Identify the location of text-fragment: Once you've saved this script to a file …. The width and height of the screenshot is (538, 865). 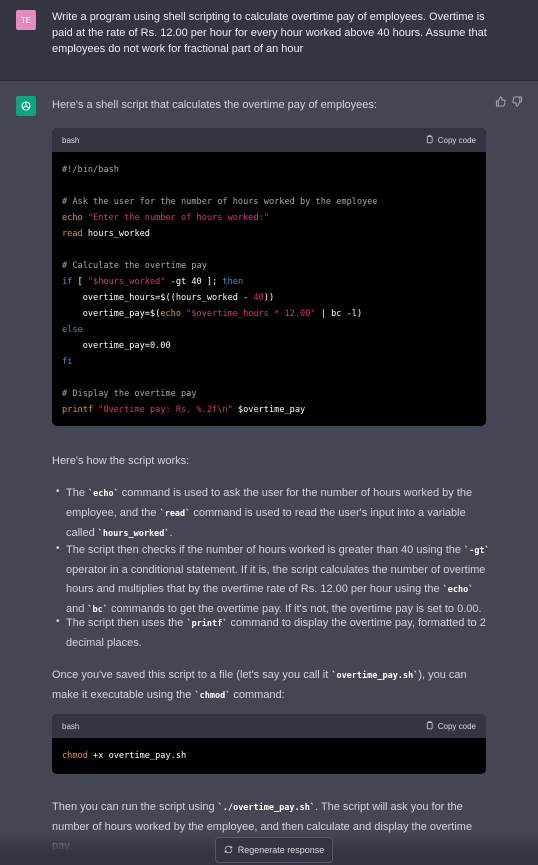
(192, 675).